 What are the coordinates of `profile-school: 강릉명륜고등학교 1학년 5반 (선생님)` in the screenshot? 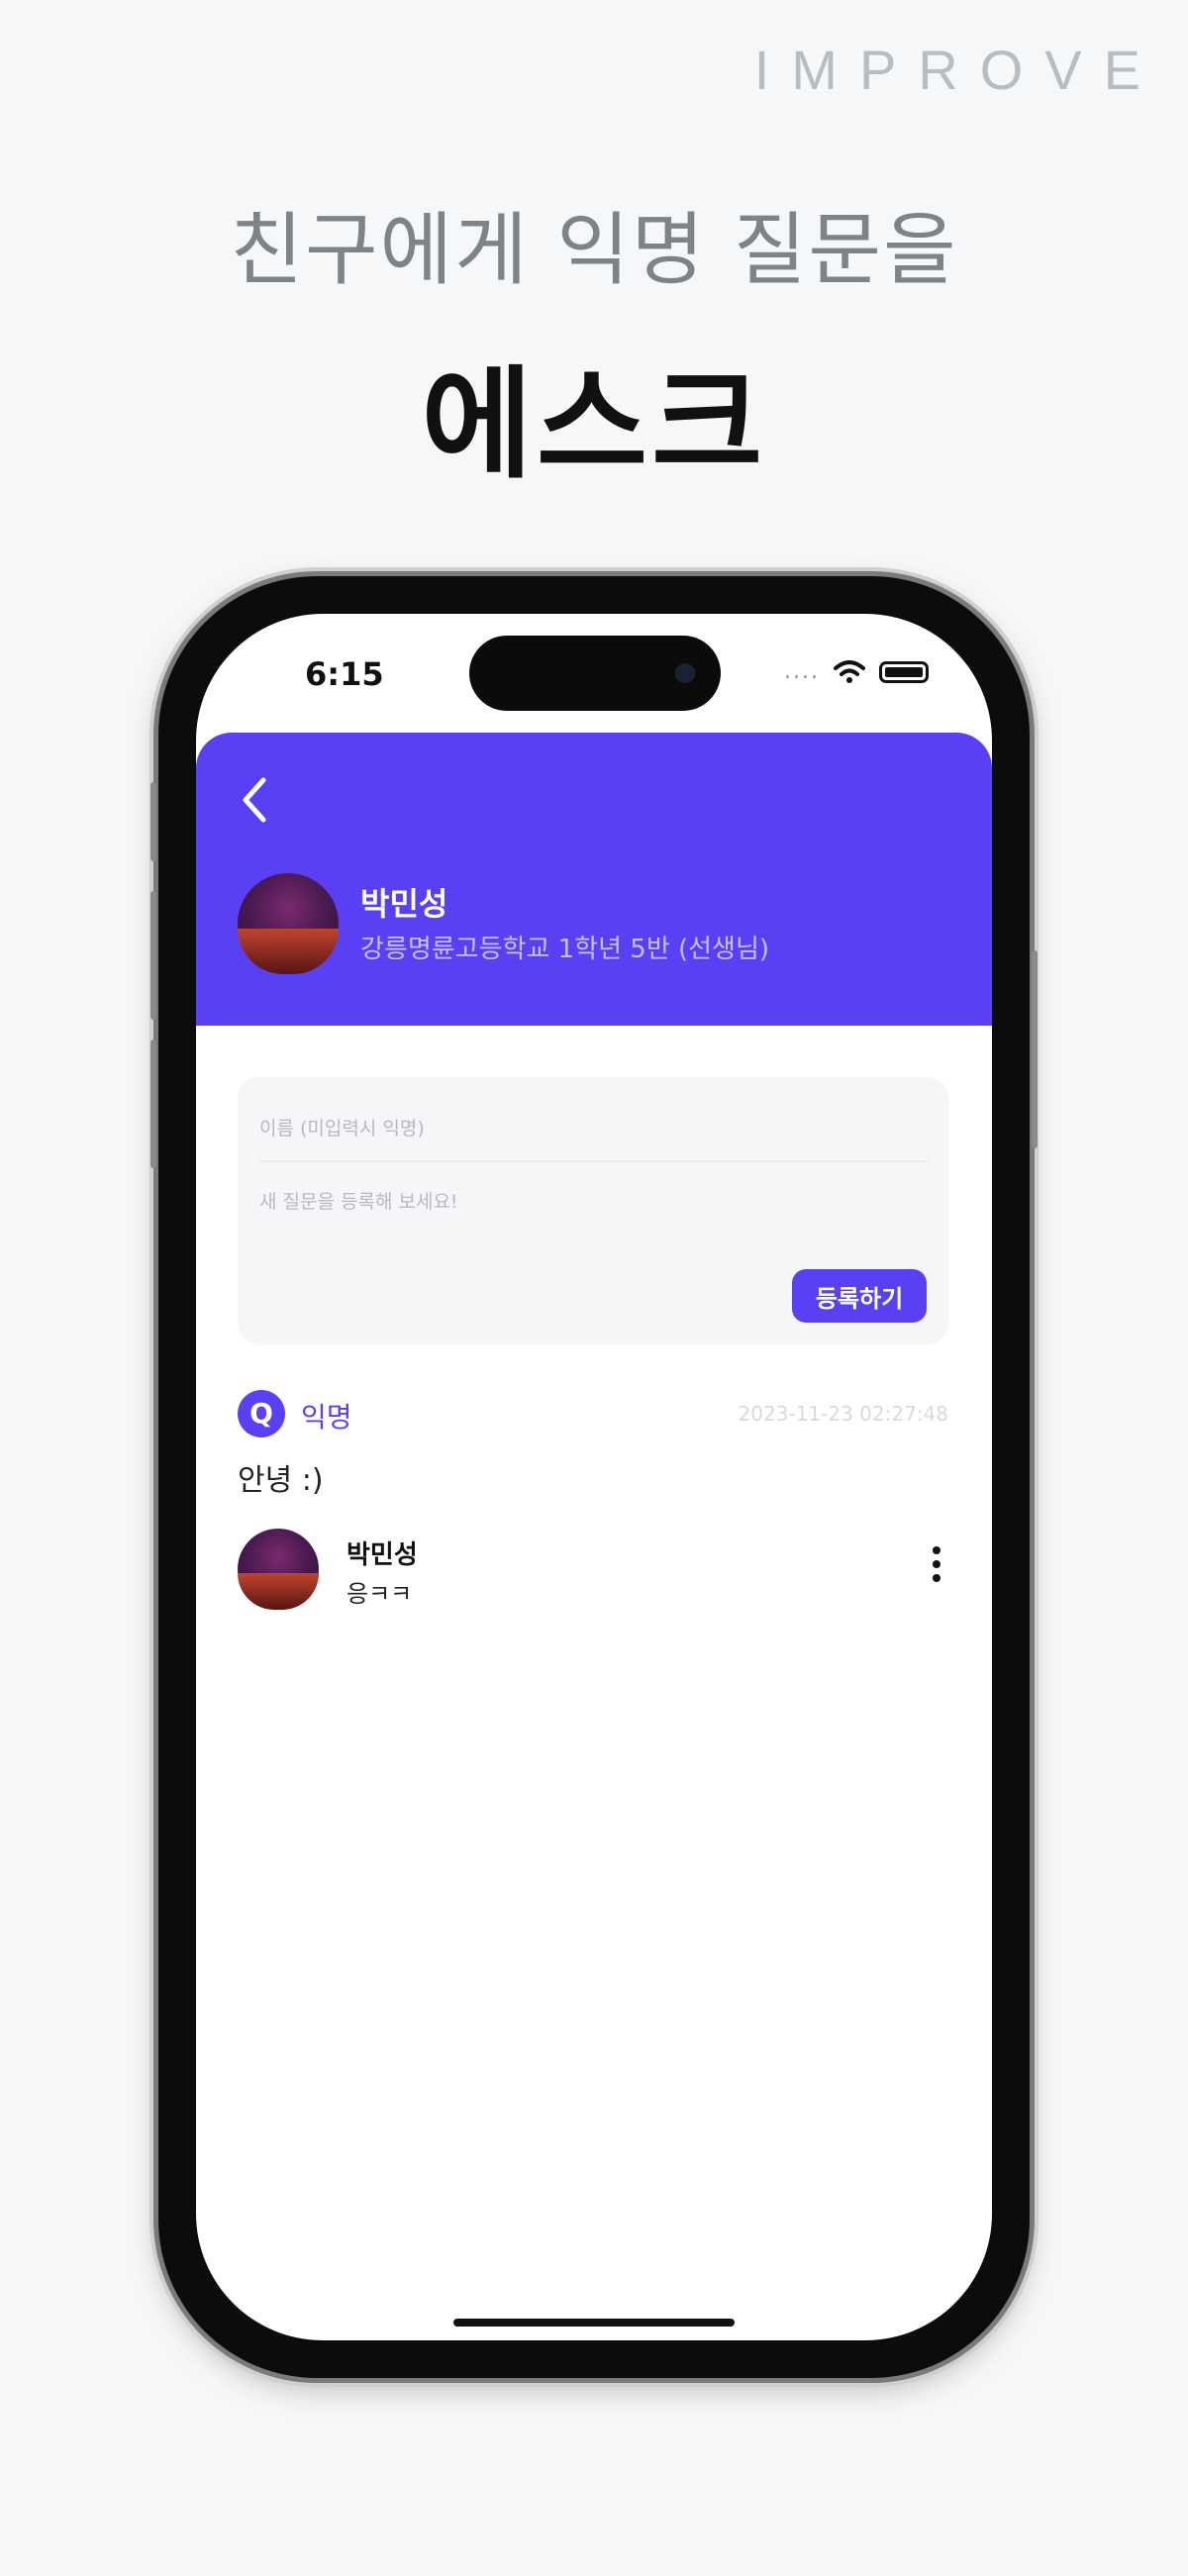 It's located at (565, 950).